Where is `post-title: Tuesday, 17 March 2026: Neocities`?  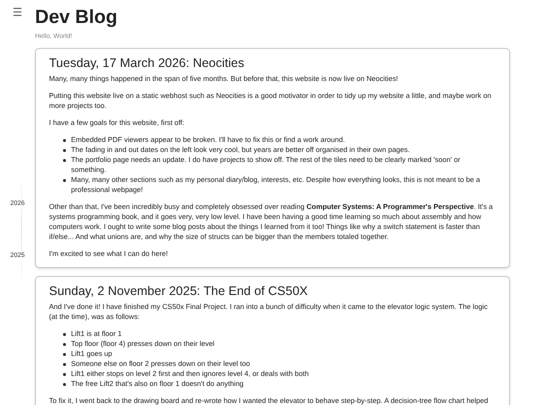 post-title: Tuesday, 17 March 2026: Neocities is located at coordinates (147, 63).